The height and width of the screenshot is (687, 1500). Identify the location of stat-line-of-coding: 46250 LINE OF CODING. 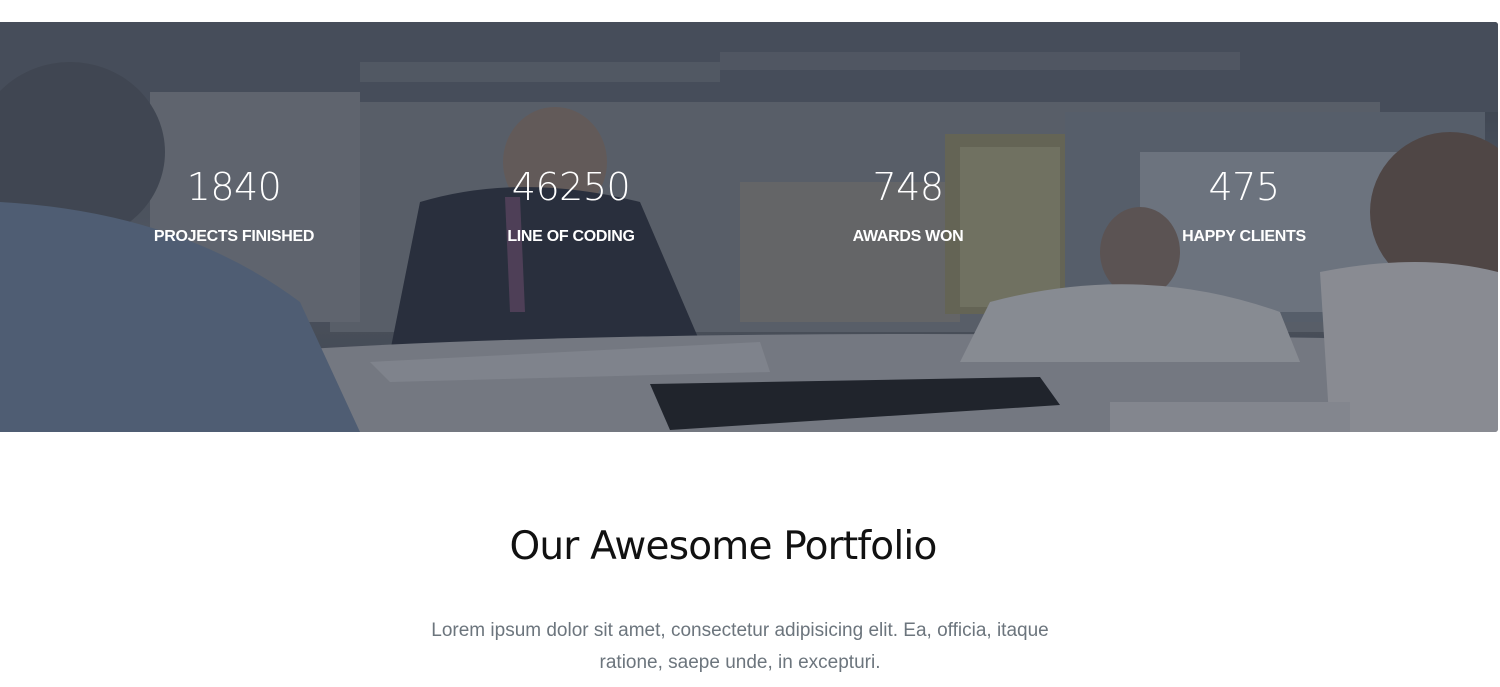
(571, 204).